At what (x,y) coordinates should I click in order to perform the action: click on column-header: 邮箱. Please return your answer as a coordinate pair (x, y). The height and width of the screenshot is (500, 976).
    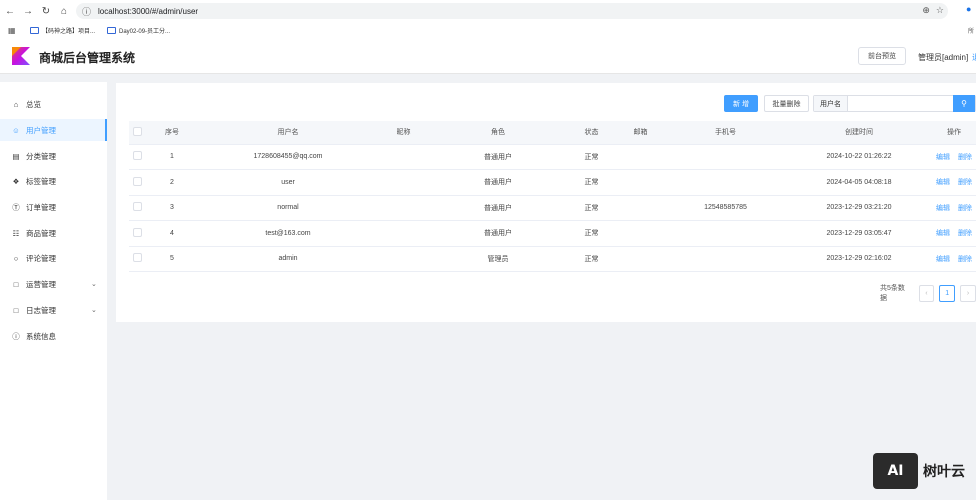
    Looking at the image, I should click on (640, 133).